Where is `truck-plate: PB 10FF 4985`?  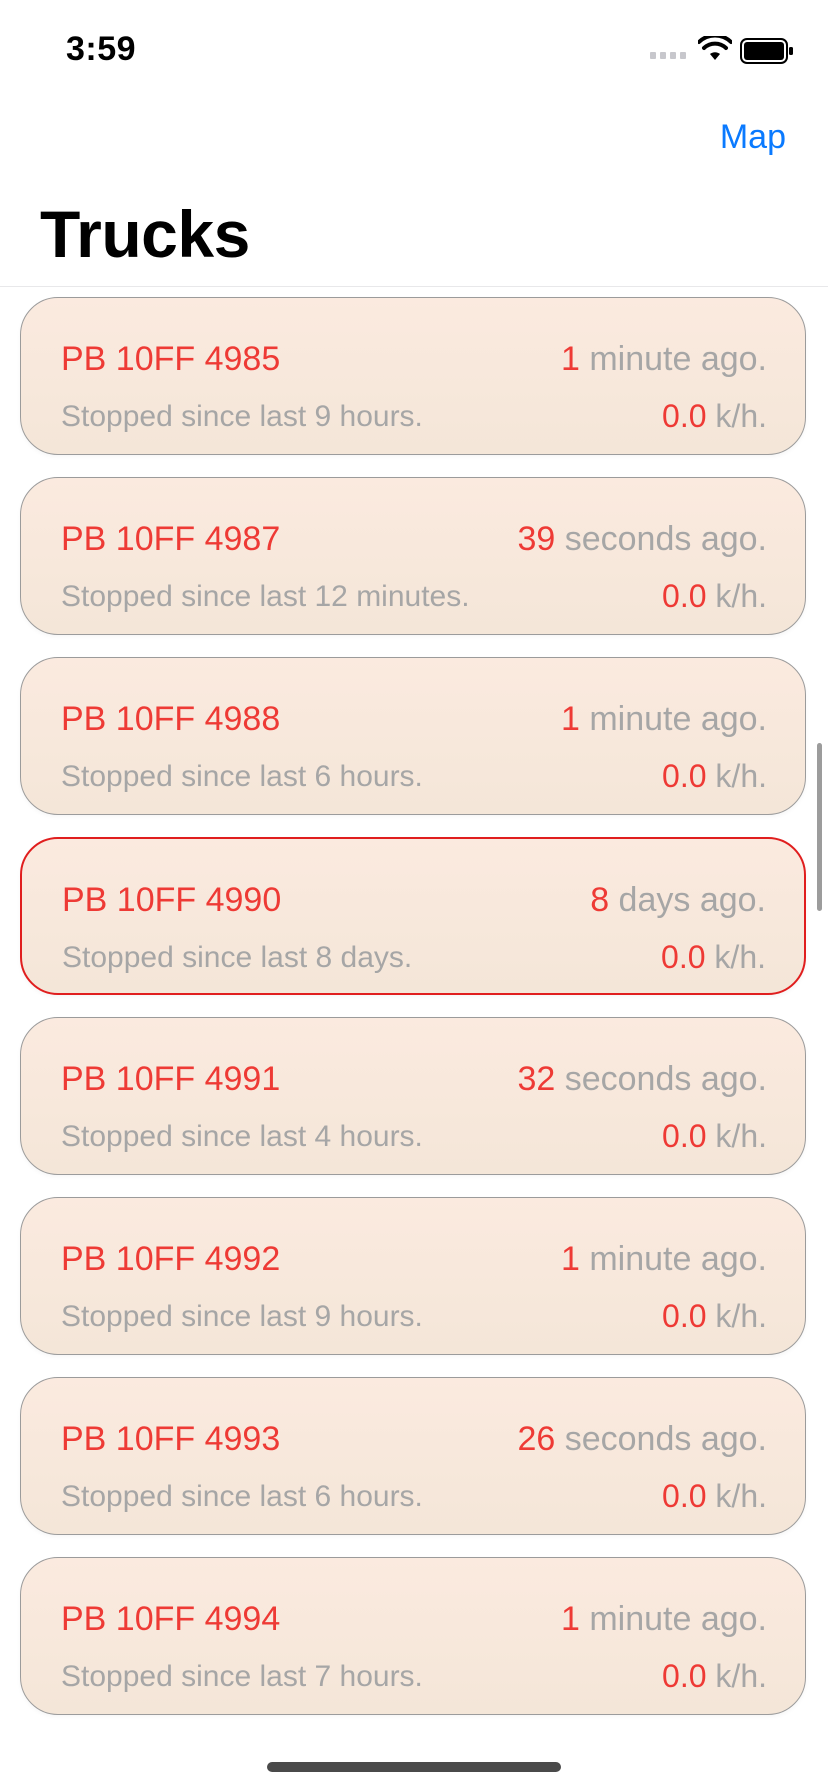
truck-plate: PB 10FF 4985 is located at coordinates (171, 359).